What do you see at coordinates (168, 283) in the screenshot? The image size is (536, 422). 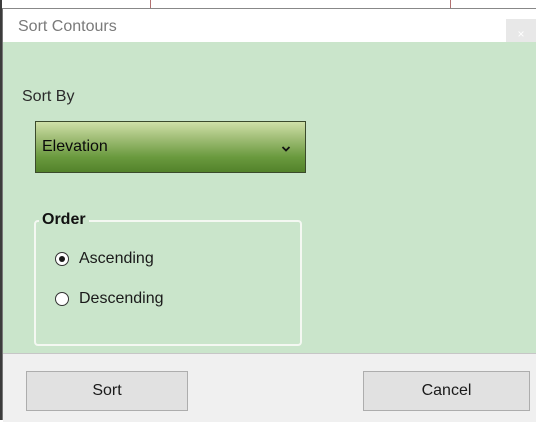 I see `order-group` at bounding box center [168, 283].